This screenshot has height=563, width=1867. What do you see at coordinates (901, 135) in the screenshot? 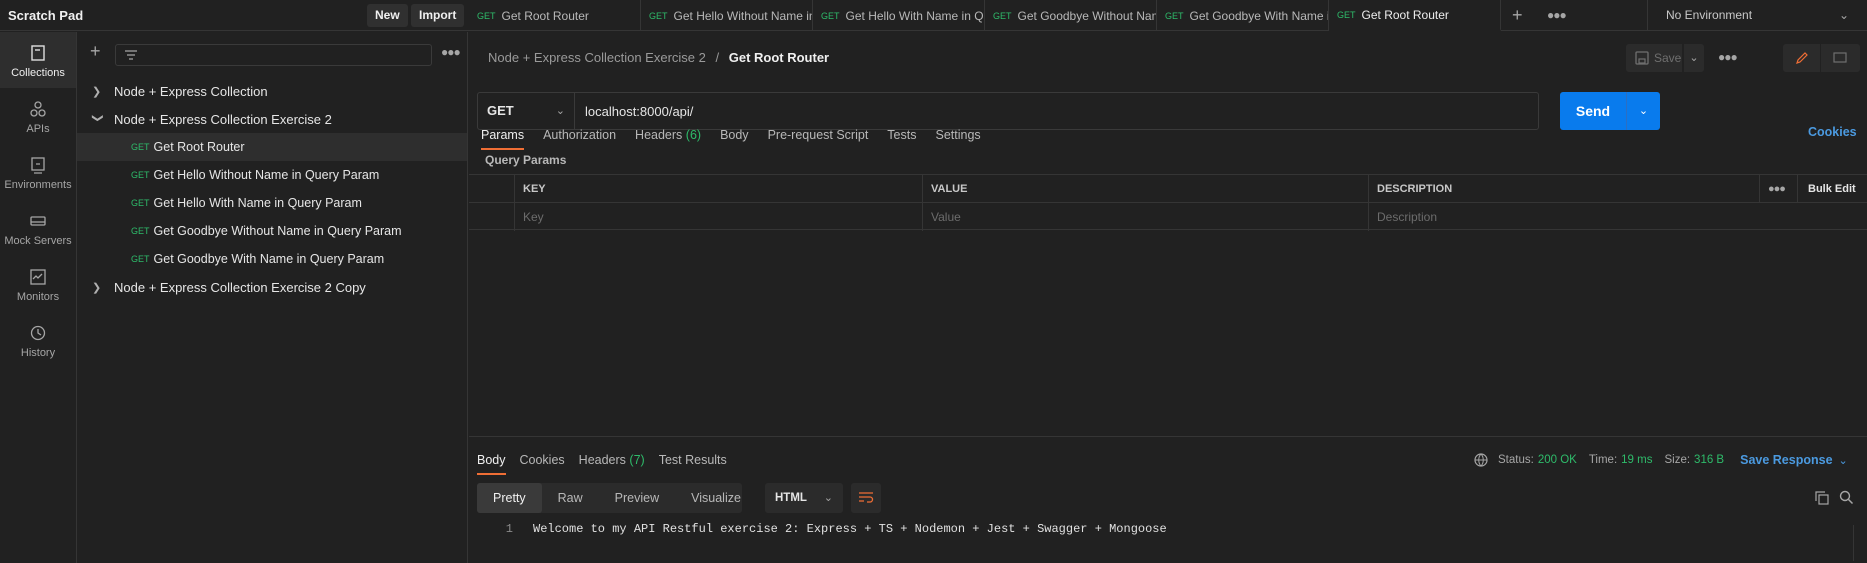
I see `tab-tests: Tests` at bounding box center [901, 135].